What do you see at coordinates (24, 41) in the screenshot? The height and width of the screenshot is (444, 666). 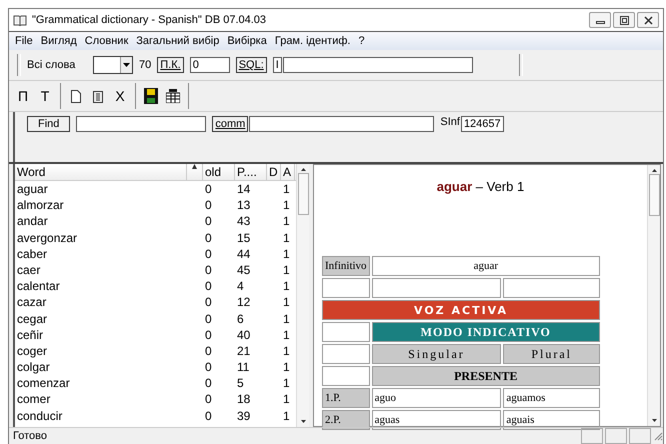 I see `menu-item: File` at bounding box center [24, 41].